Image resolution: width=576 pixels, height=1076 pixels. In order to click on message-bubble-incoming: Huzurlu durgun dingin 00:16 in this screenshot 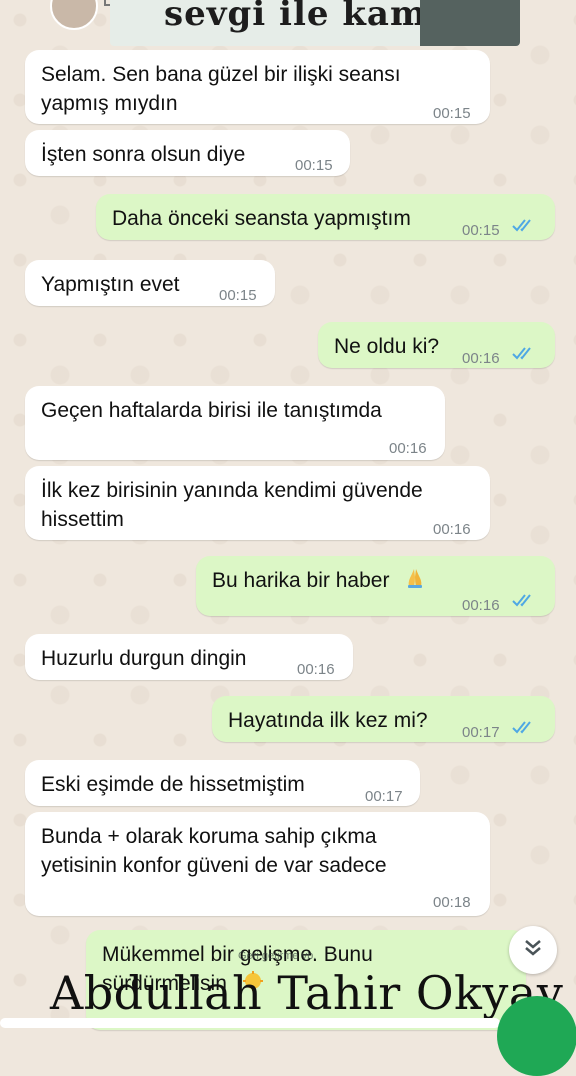, I will do `click(189, 657)`.